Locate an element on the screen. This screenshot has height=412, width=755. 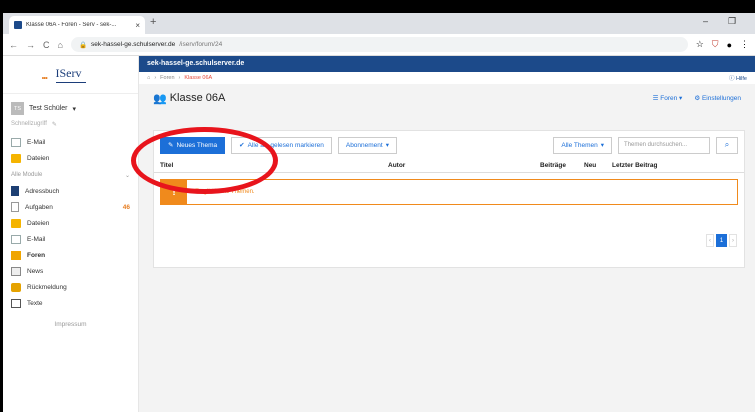
close-tab-icon: × is located at coordinates (137, 25).